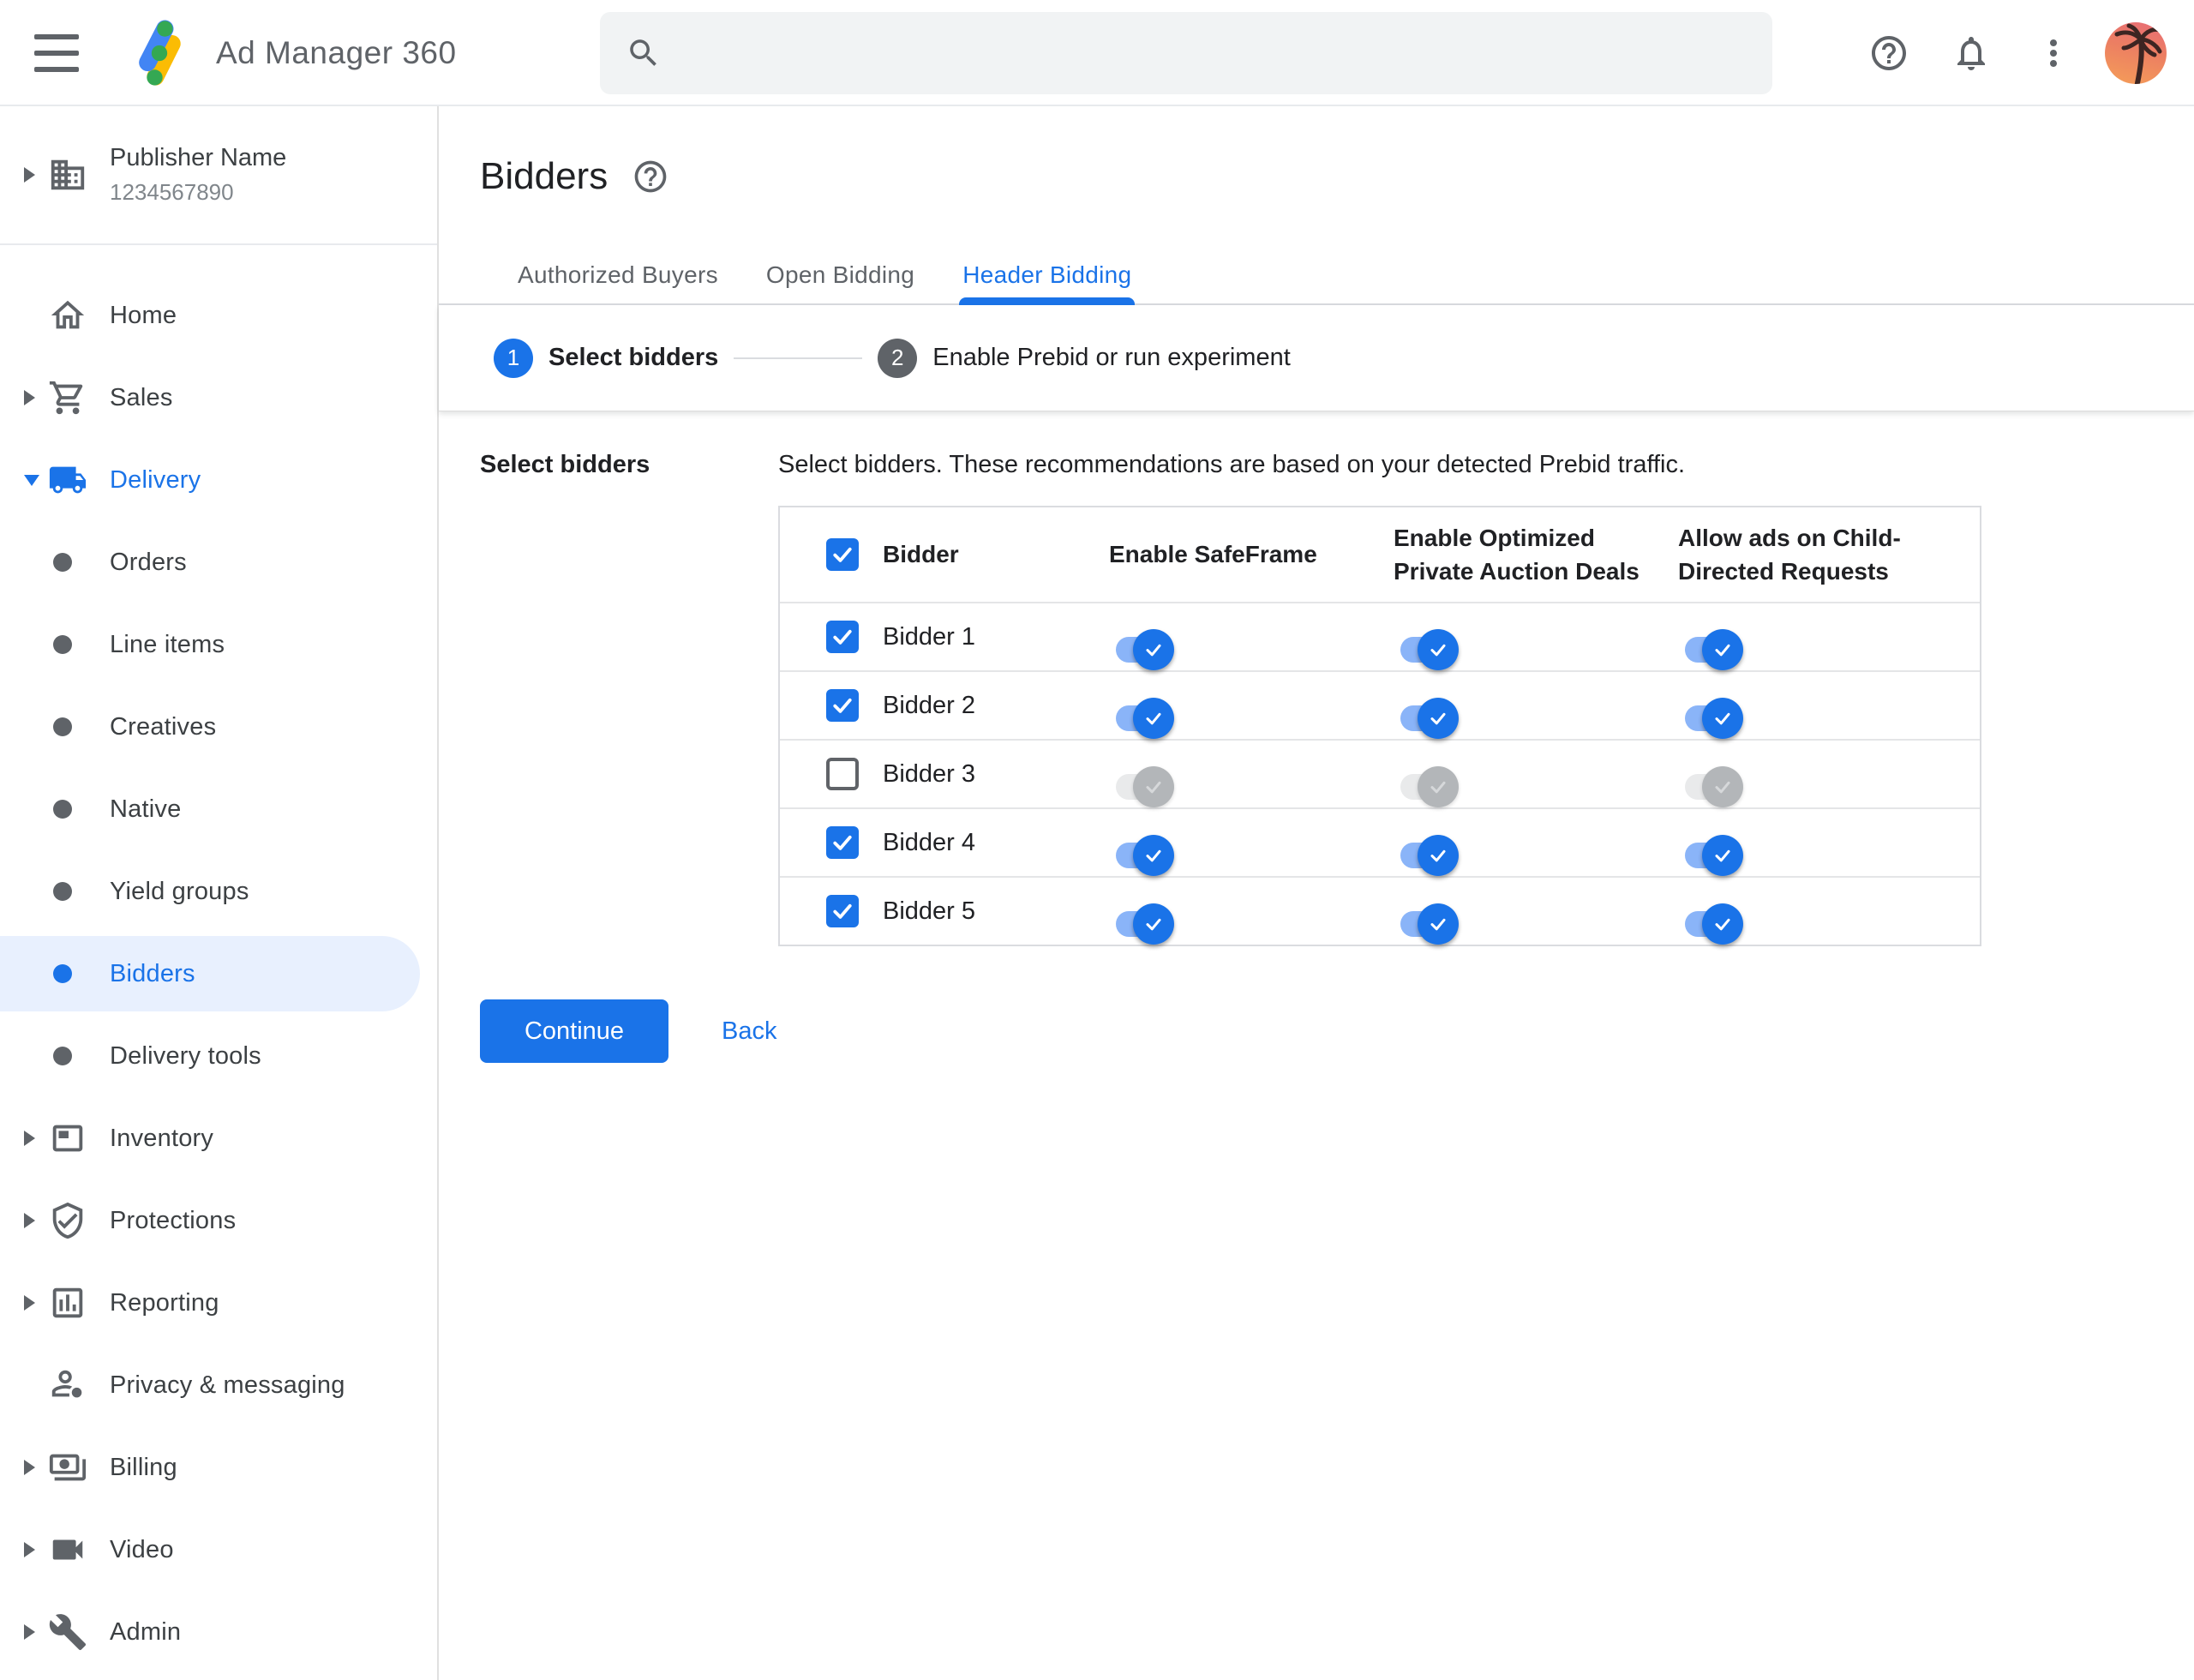 The height and width of the screenshot is (1680, 2194). Describe the element at coordinates (574, 1031) in the screenshot. I see `continue-button: Continue` at that location.